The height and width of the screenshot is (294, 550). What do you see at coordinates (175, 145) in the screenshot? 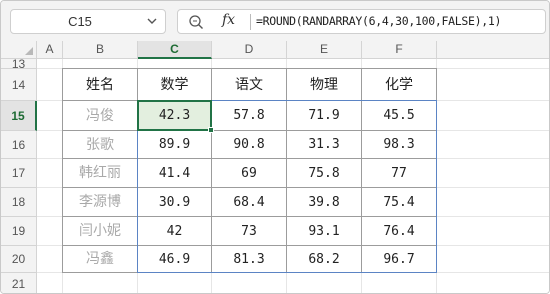
I see `score-cell: 89.9` at bounding box center [175, 145].